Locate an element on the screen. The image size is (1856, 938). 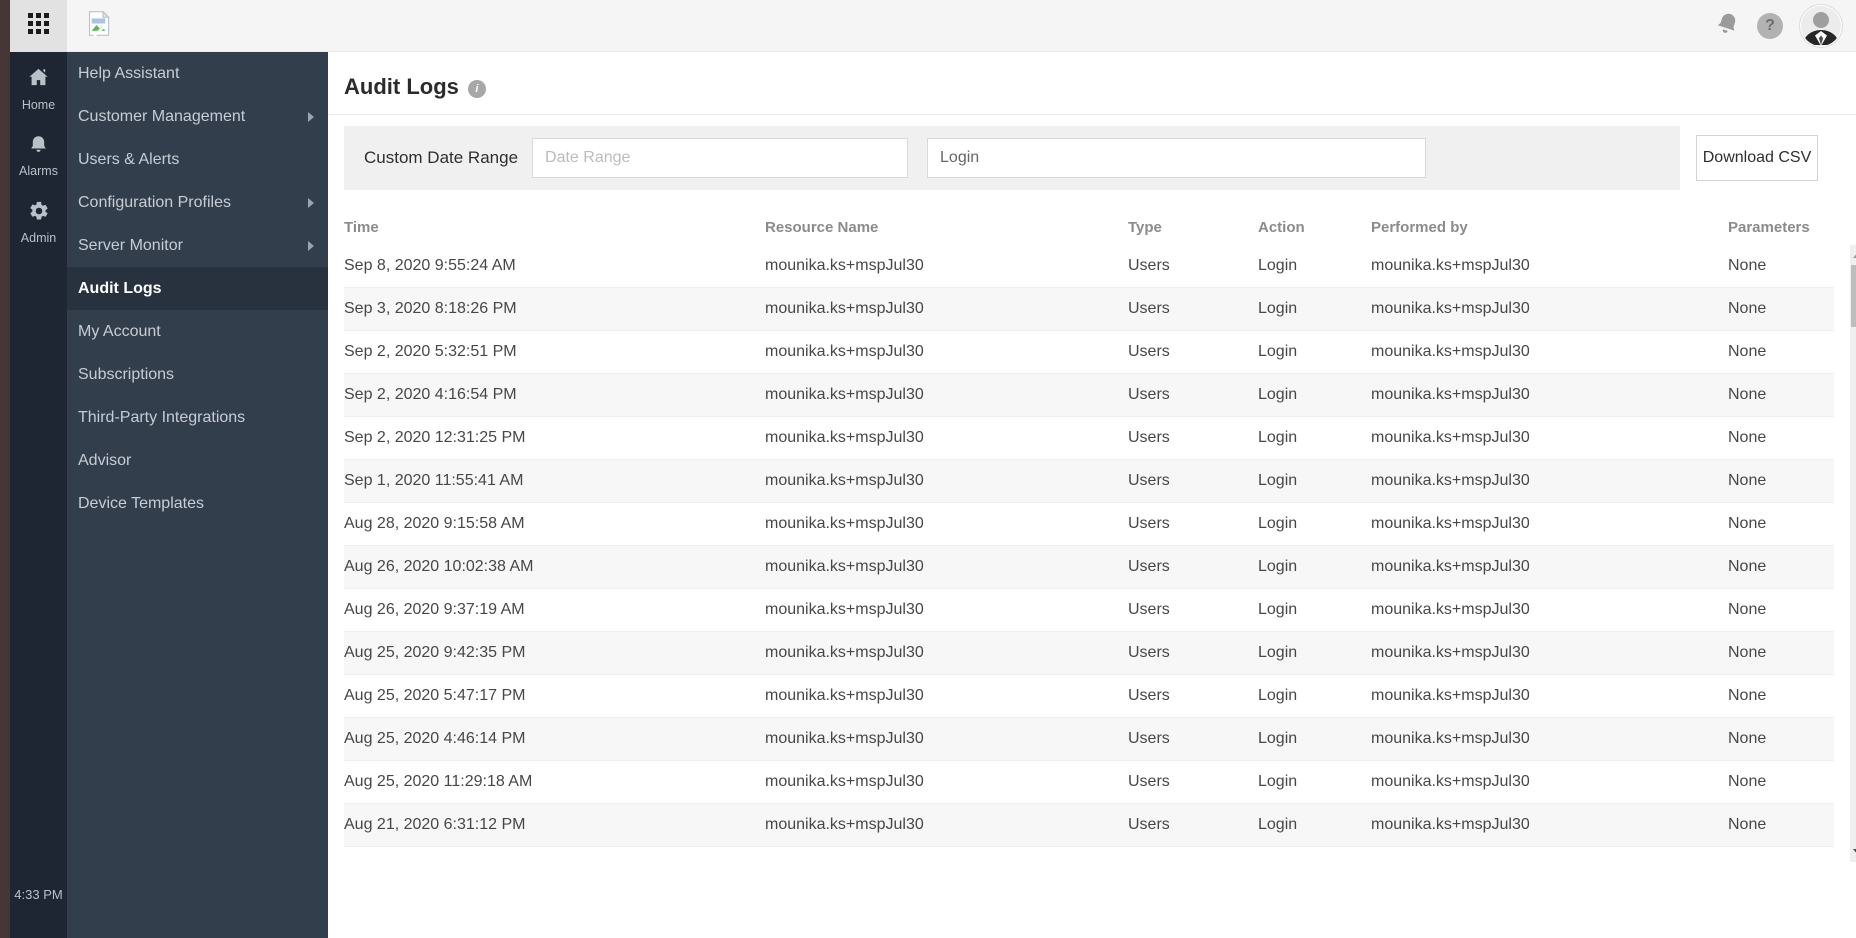
alarm-bell-icon is located at coordinates (38, 147).